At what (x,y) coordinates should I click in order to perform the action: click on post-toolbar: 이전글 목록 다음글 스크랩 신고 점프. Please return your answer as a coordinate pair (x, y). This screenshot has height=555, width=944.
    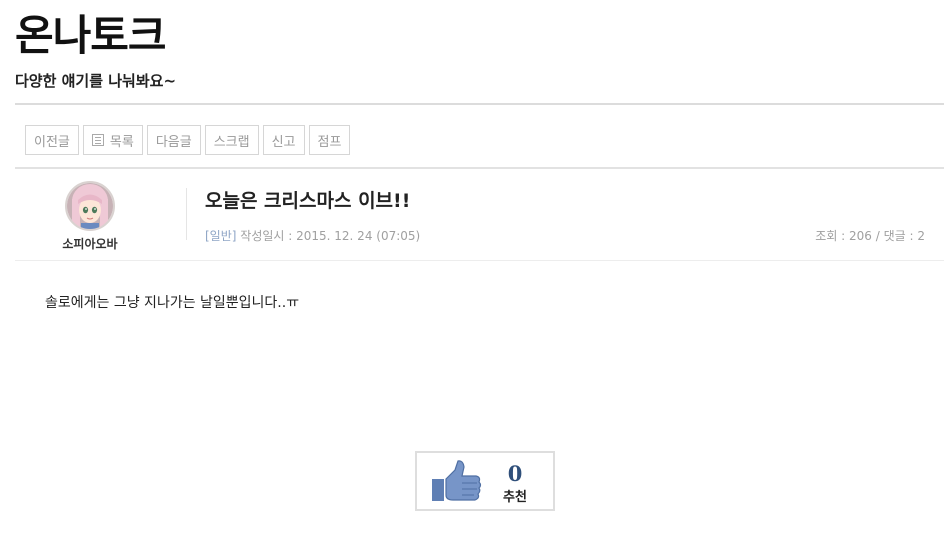
    Looking at the image, I should click on (188, 140).